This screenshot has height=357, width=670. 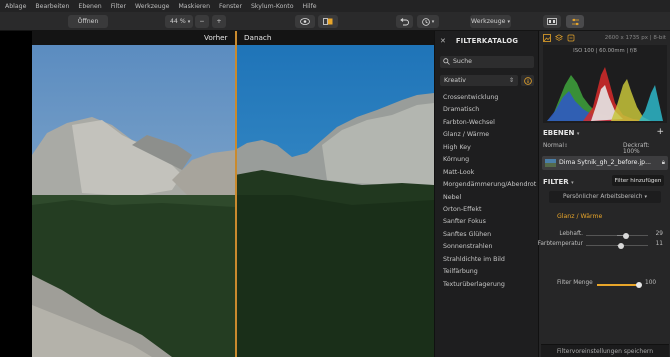 What do you see at coordinates (571, 234) in the screenshot?
I see `slider-label: Lebhaft.` at bounding box center [571, 234].